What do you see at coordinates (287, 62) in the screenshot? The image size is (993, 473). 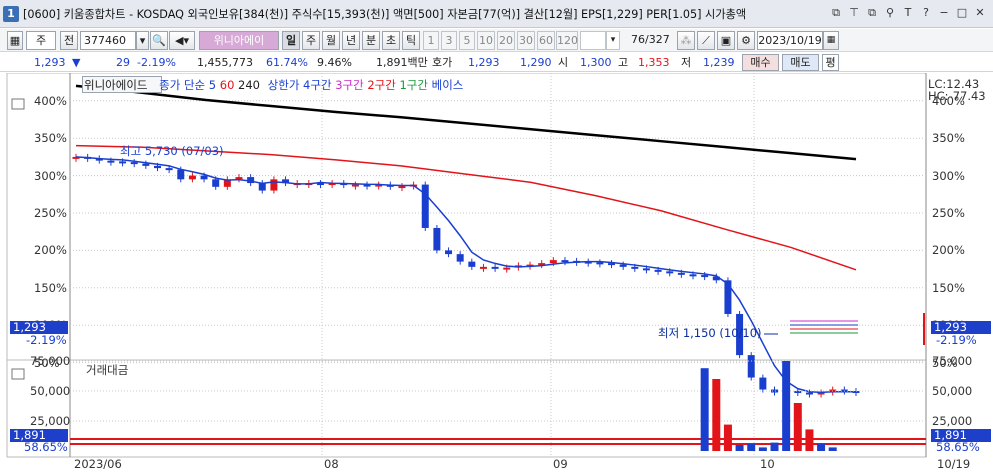 I see `volume-ratio: 61.74%` at bounding box center [287, 62].